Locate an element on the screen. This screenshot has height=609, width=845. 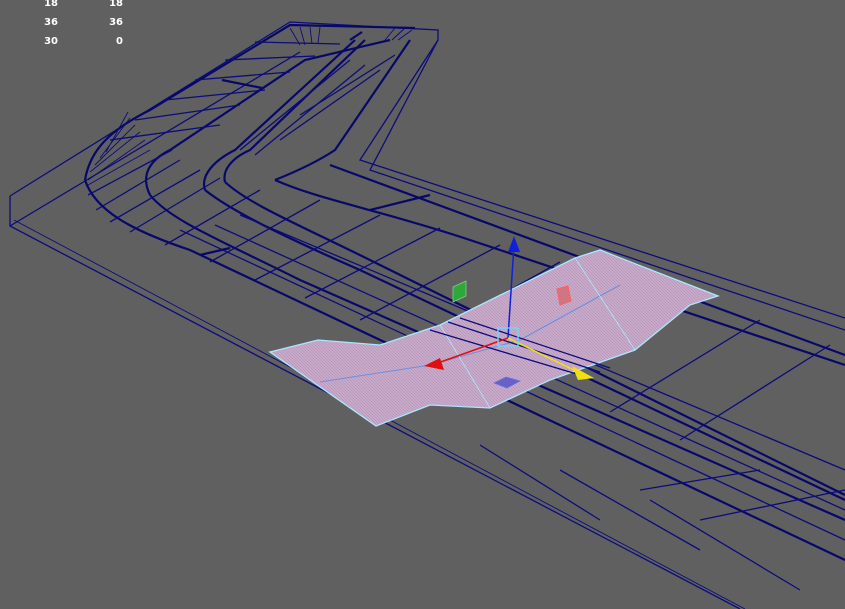
hud-row: 30 0 is located at coordinates (65, 46).